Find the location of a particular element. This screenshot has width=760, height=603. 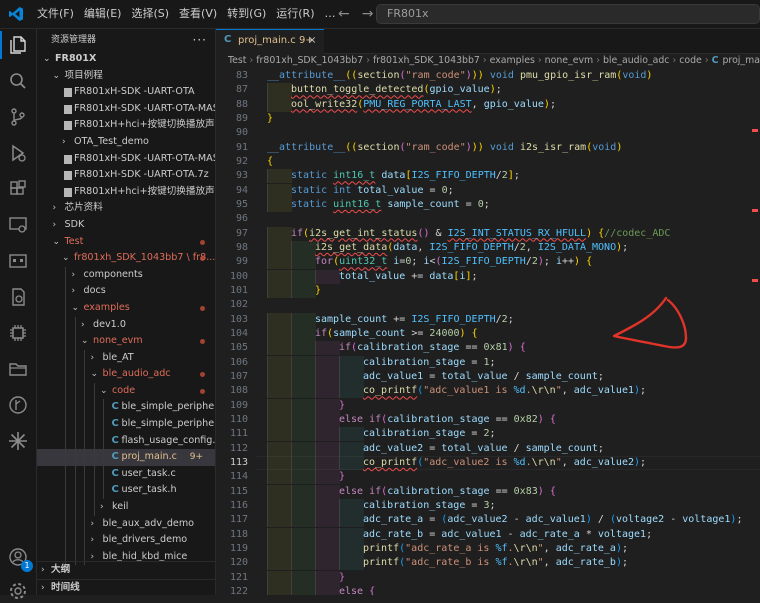

code-line: 89} is located at coordinates (488, 119).